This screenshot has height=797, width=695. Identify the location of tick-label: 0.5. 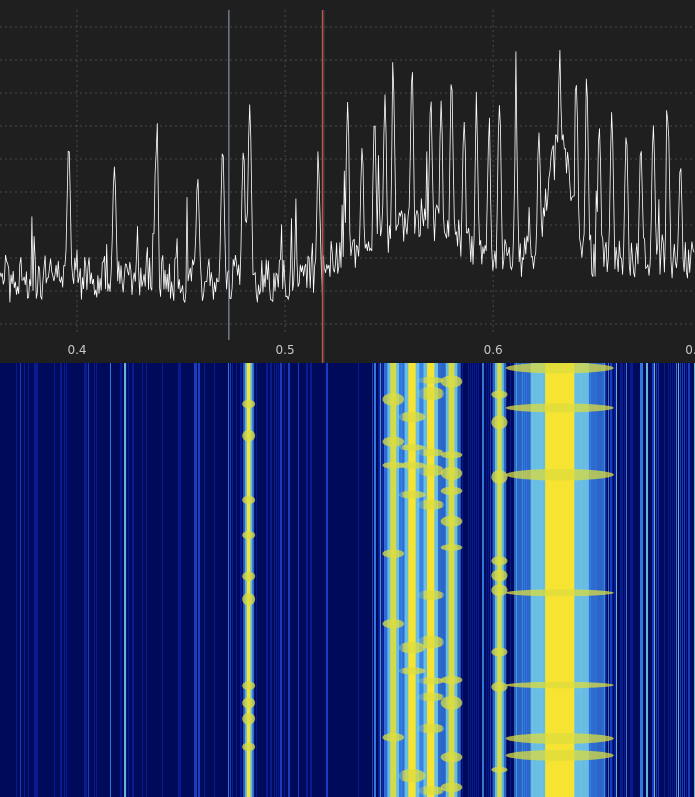
(285, 350).